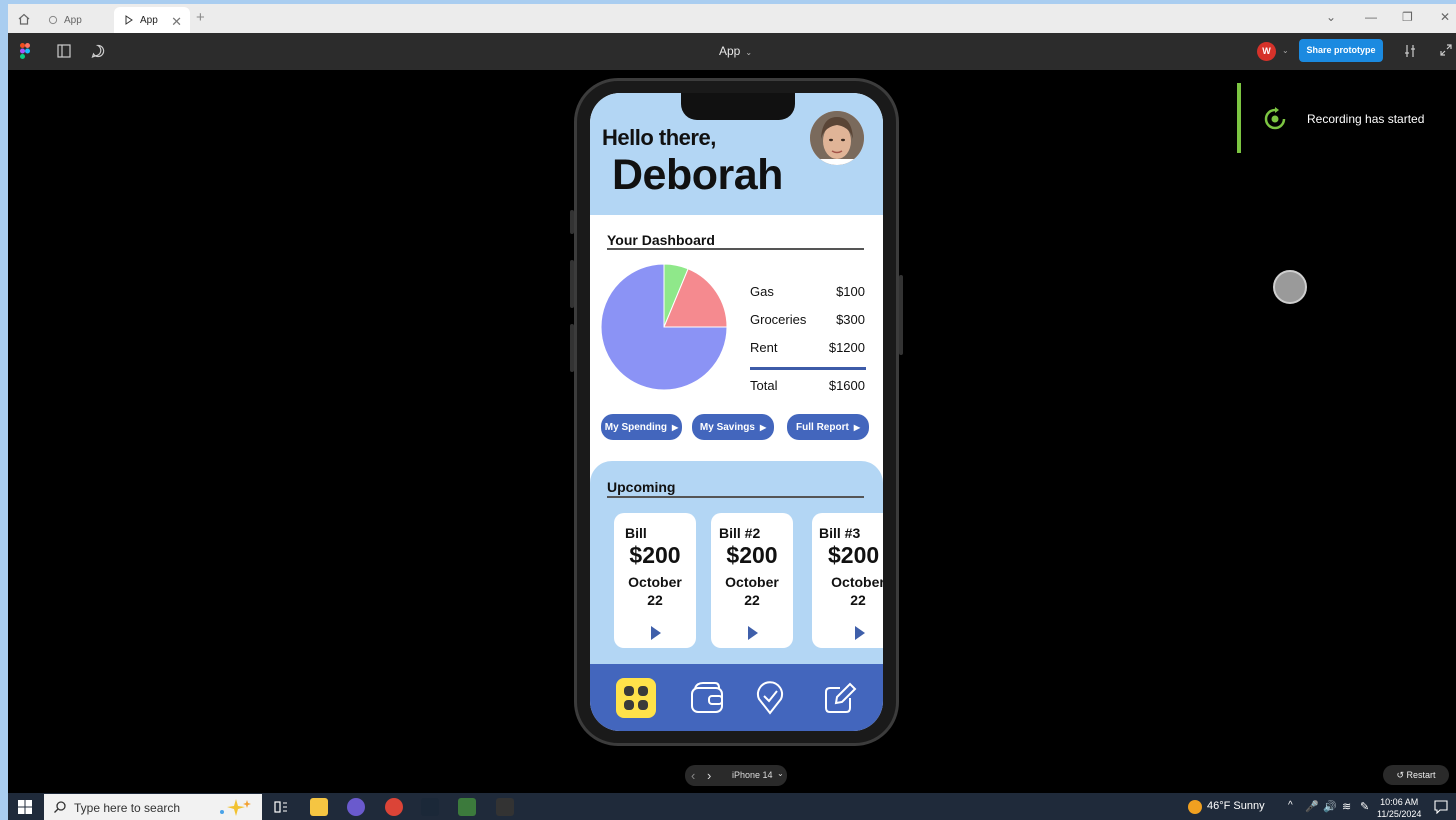 The width and height of the screenshot is (1456, 820). Describe the element at coordinates (727, 427) in the screenshot. I see `button-label: My Savings` at that location.